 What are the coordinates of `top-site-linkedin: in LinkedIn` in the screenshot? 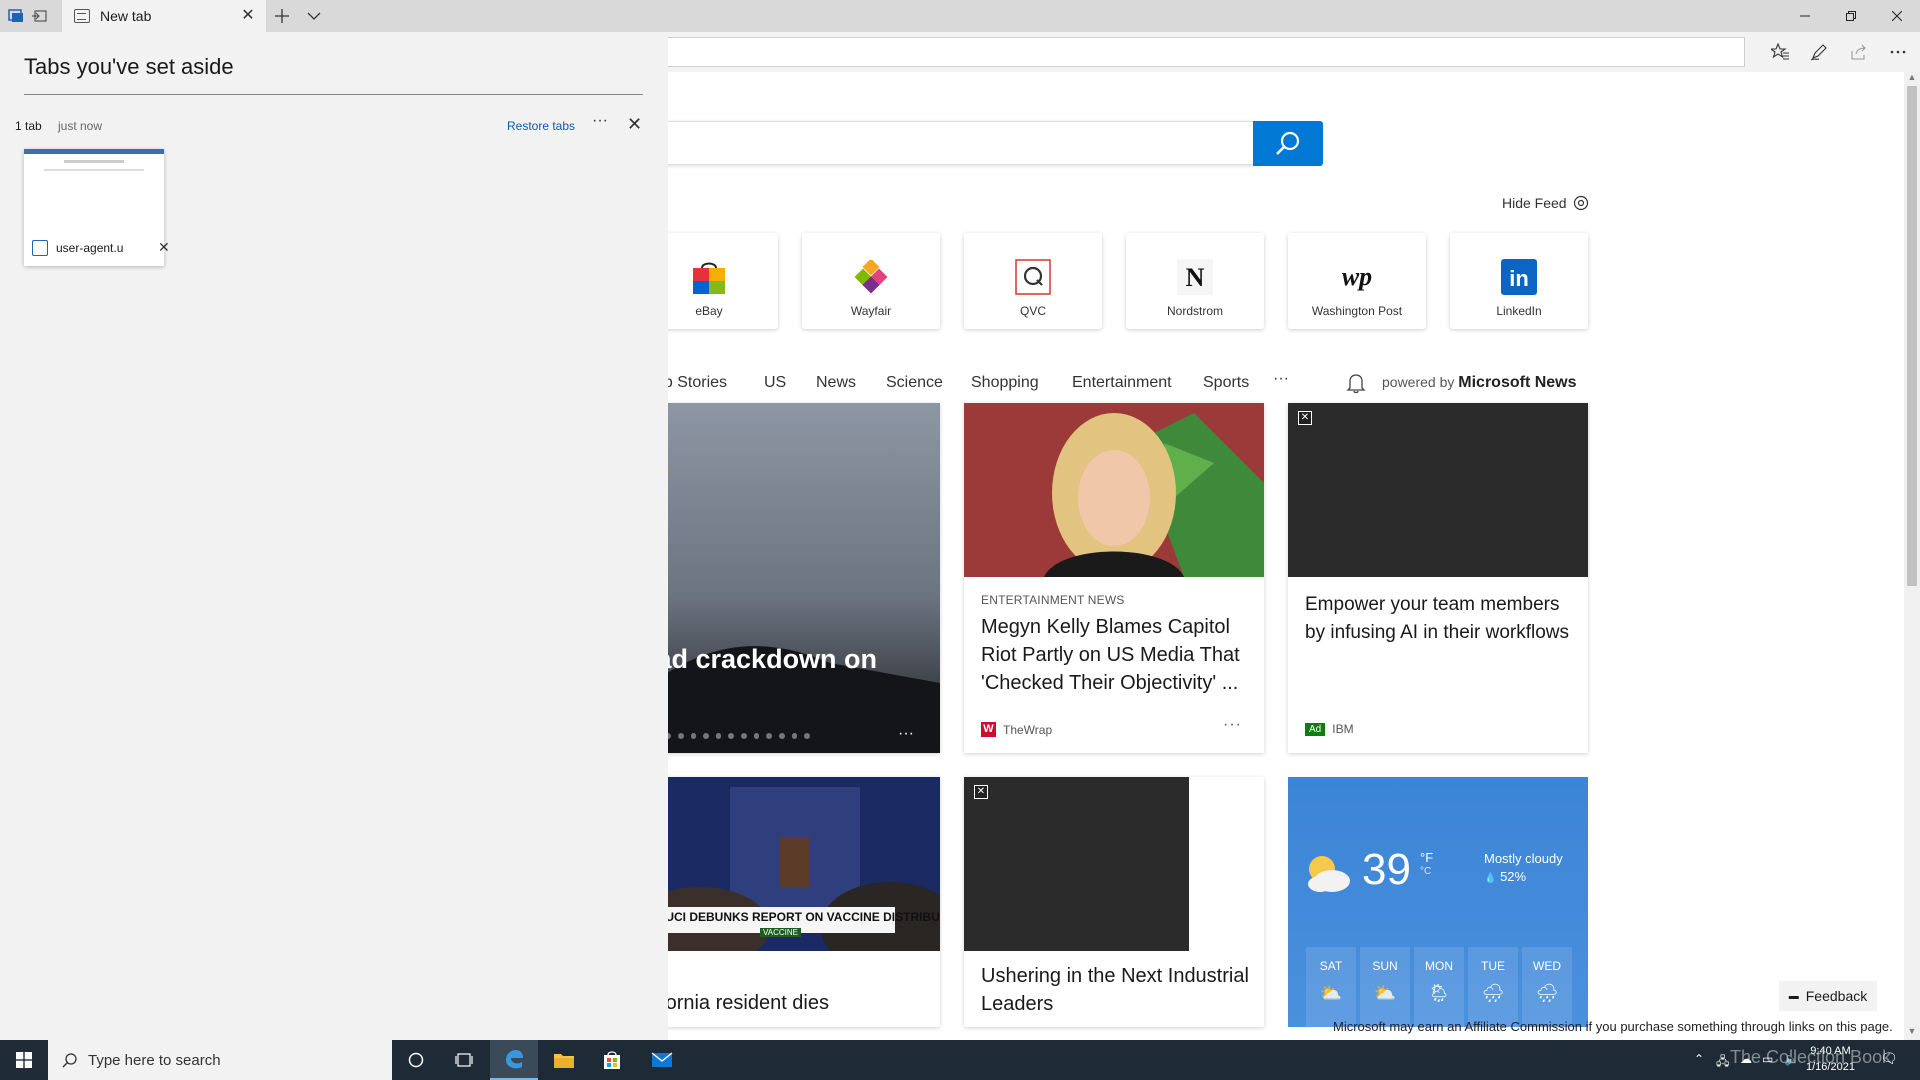 It's located at (1519, 281).